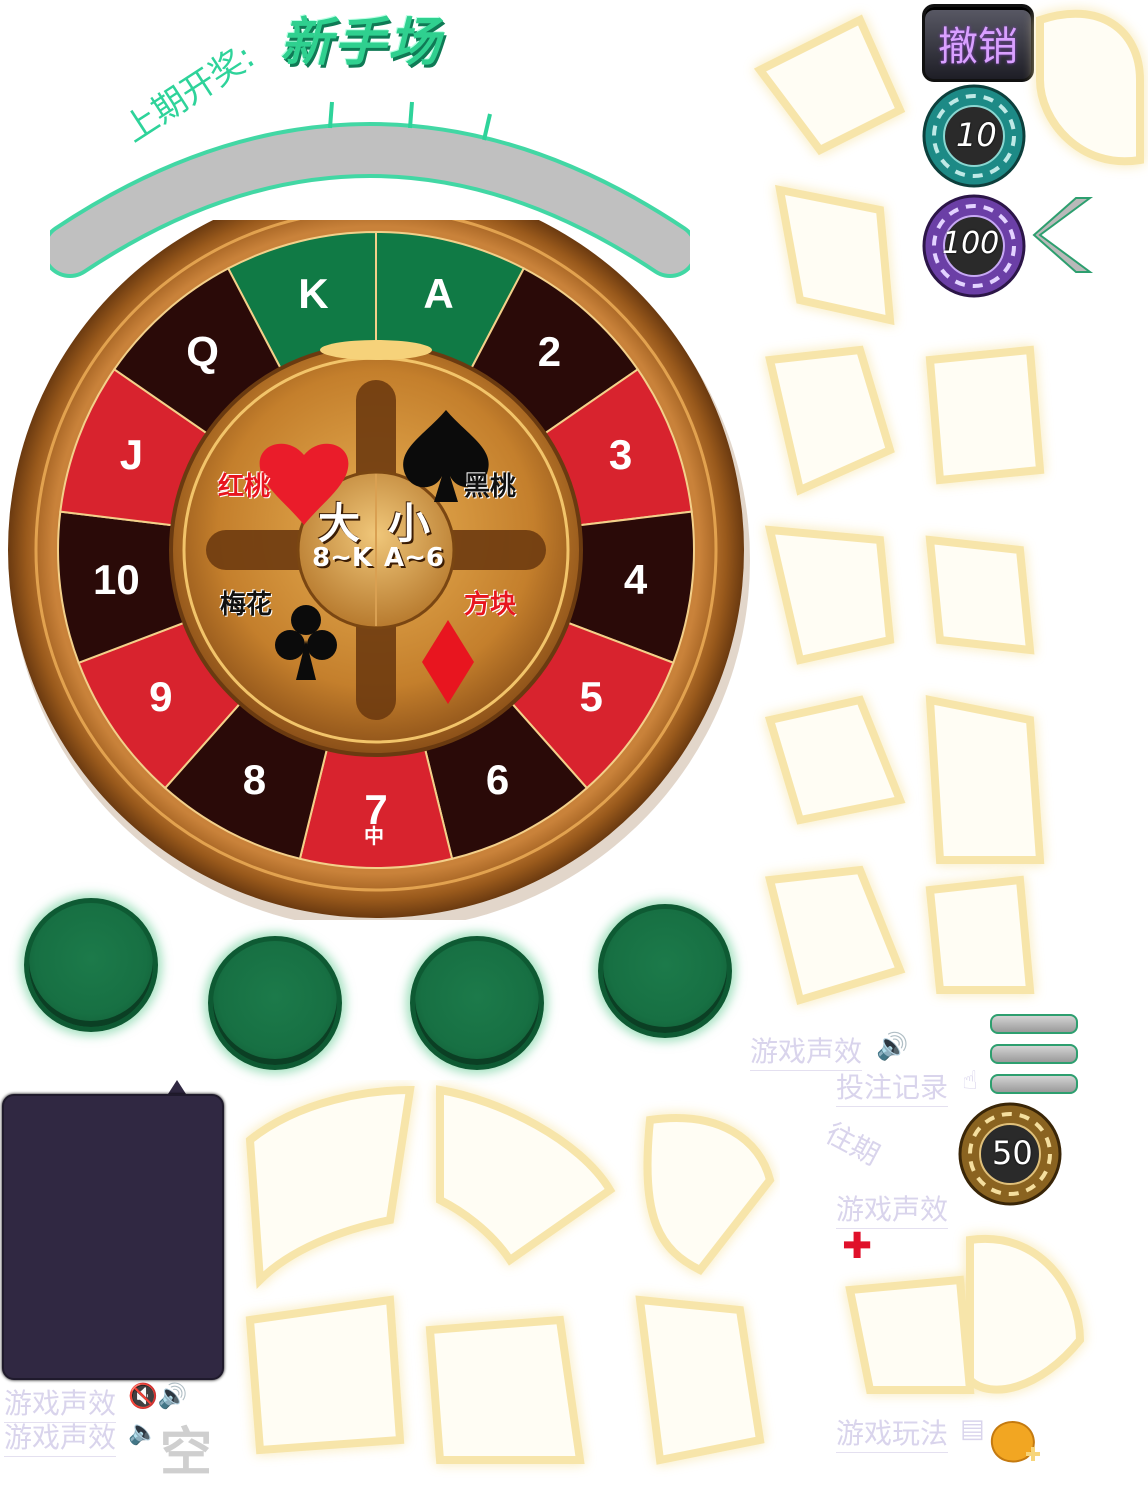  What do you see at coordinates (116, 580) in the screenshot?
I see `wheel-slot-label-10: 10` at bounding box center [116, 580].